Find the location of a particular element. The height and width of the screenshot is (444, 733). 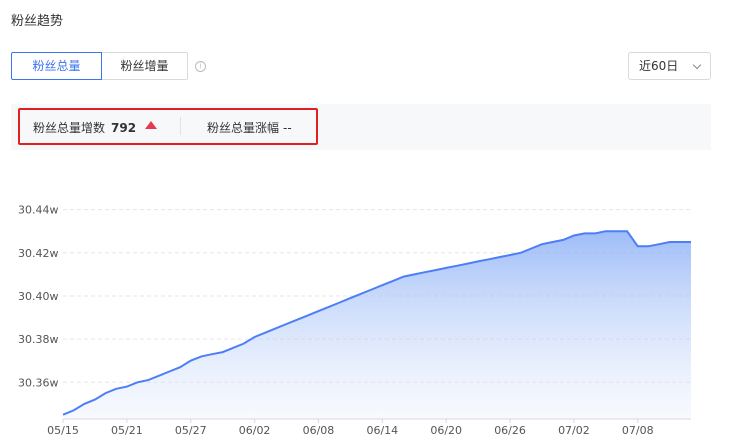

stat-growth: 粉丝总量涨幅 -- is located at coordinates (249, 127).